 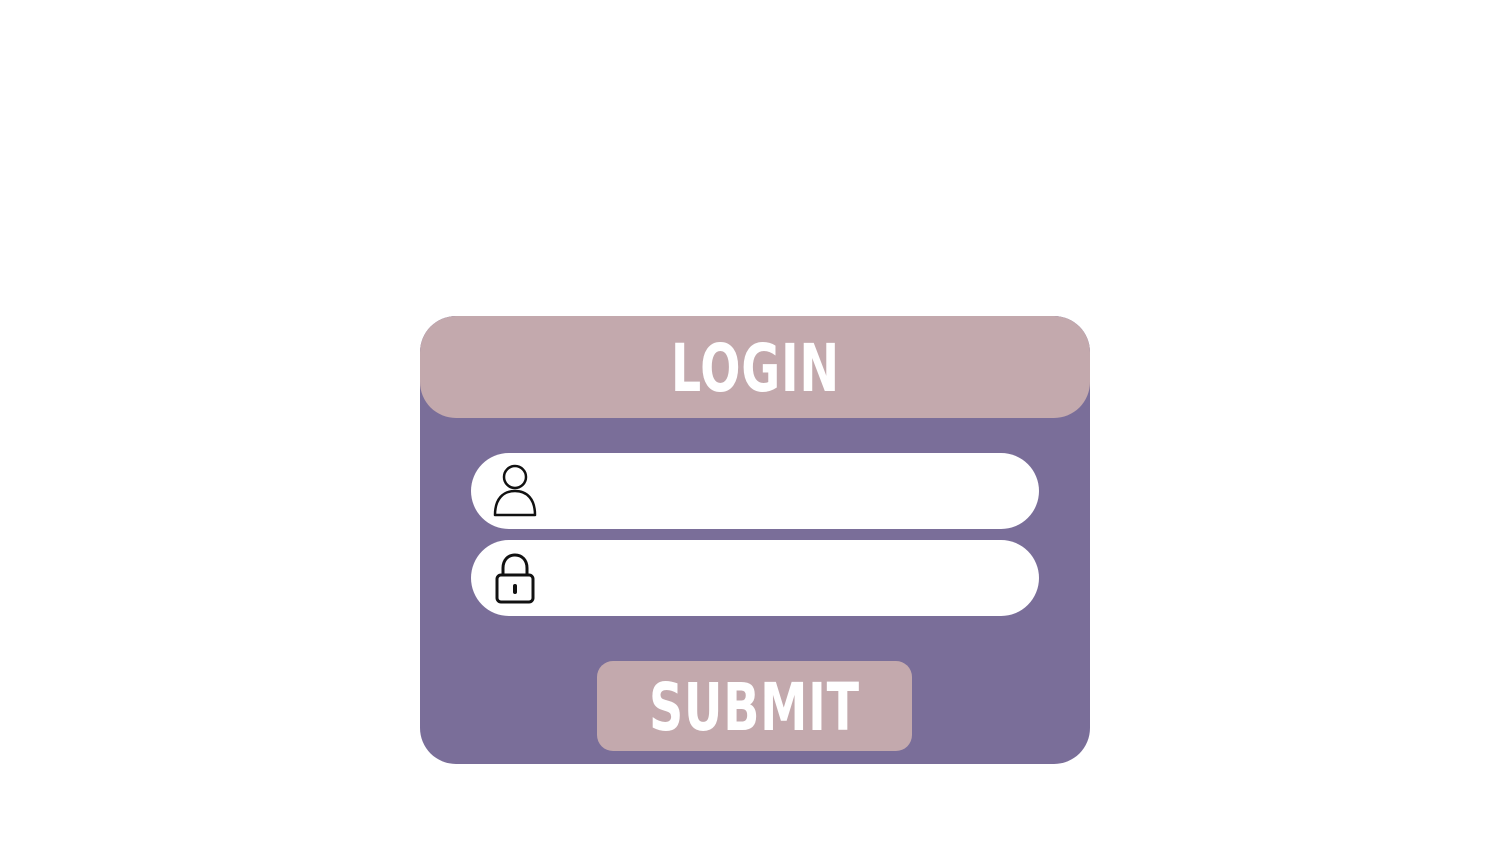 I want to click on submit-button: SUBMIT, so click(x=754, y=706).